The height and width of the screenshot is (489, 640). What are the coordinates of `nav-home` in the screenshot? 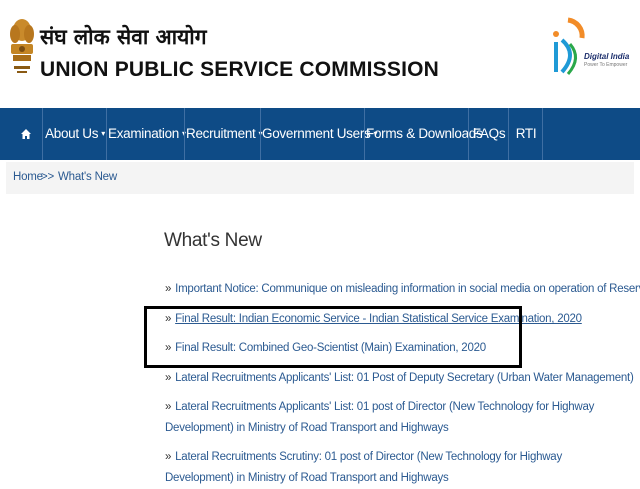 It's located at (26, 134).